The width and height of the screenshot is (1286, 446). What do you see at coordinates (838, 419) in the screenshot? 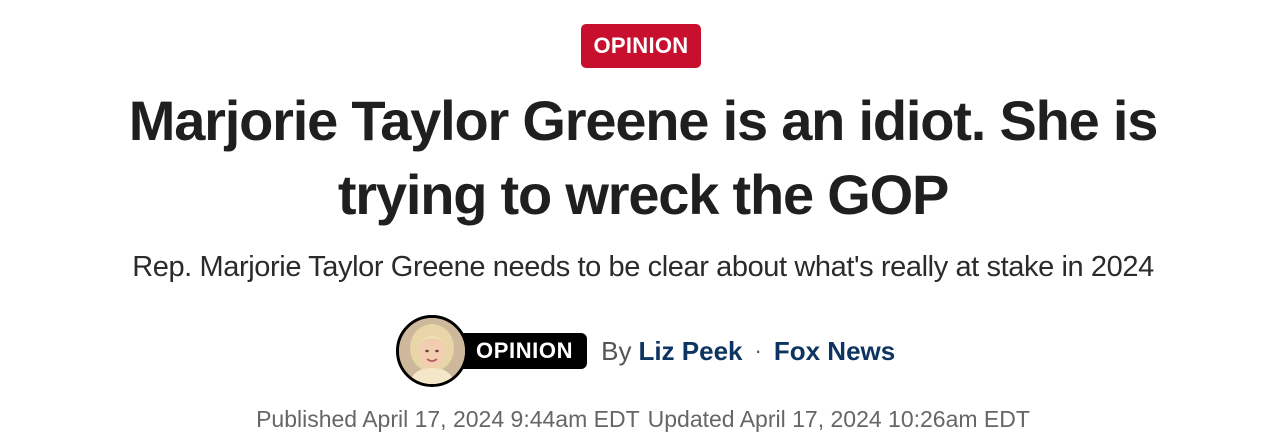
I see `updated-date: Updated April 17, 2024 10:26am EDT` at bounding box center [838, 419].